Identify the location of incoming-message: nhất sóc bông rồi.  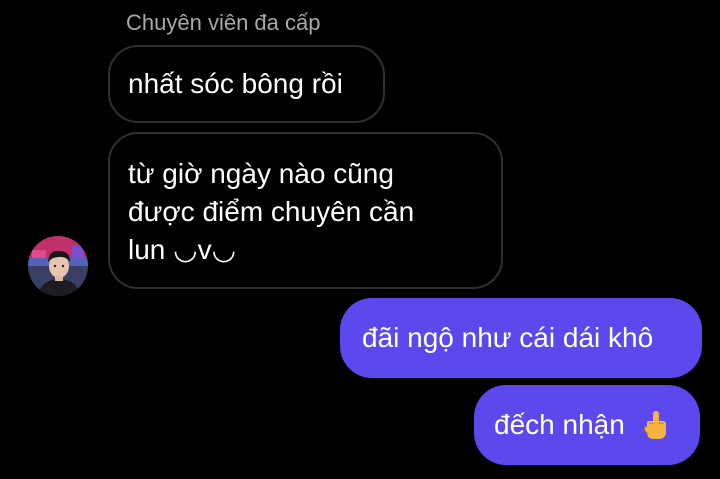
(246, 84).